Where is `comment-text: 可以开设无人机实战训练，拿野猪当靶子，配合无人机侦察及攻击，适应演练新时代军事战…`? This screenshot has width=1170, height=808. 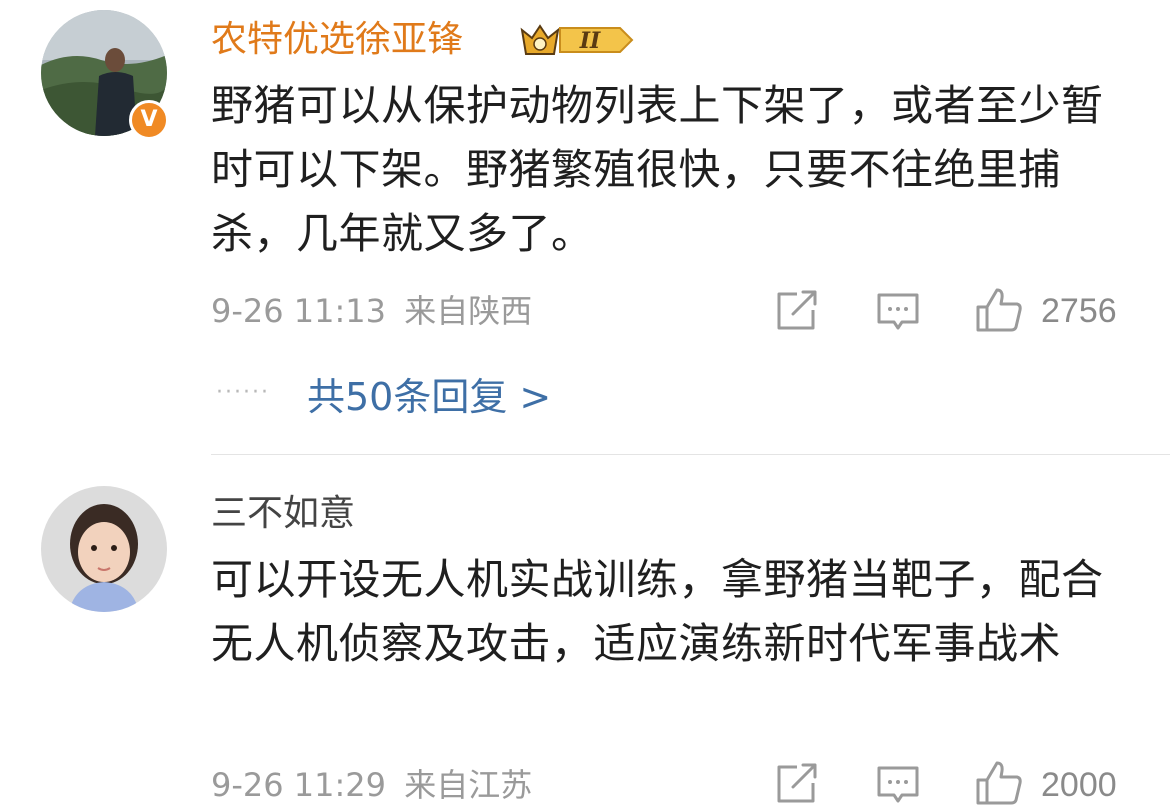 comment-text: 可以开设无人机实战训练，拿野猪当靶子，配合无人机侦察及攻击，适应演练新时代军事战… is located at coordinates (657, 611).